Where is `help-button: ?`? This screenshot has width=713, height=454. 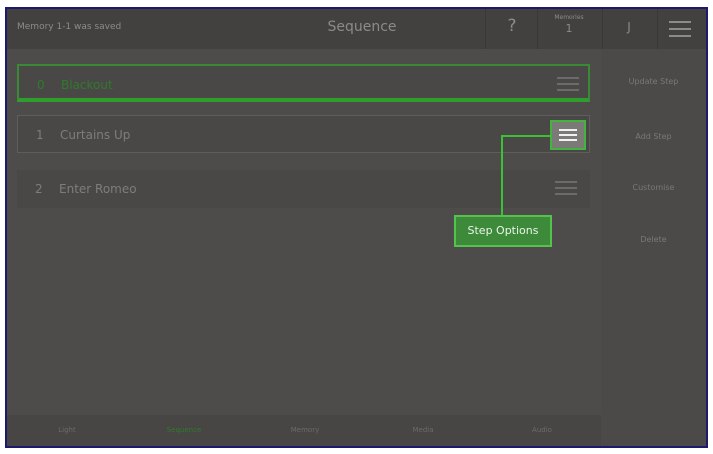 help-button: ? is located at coordinates (512, 26).